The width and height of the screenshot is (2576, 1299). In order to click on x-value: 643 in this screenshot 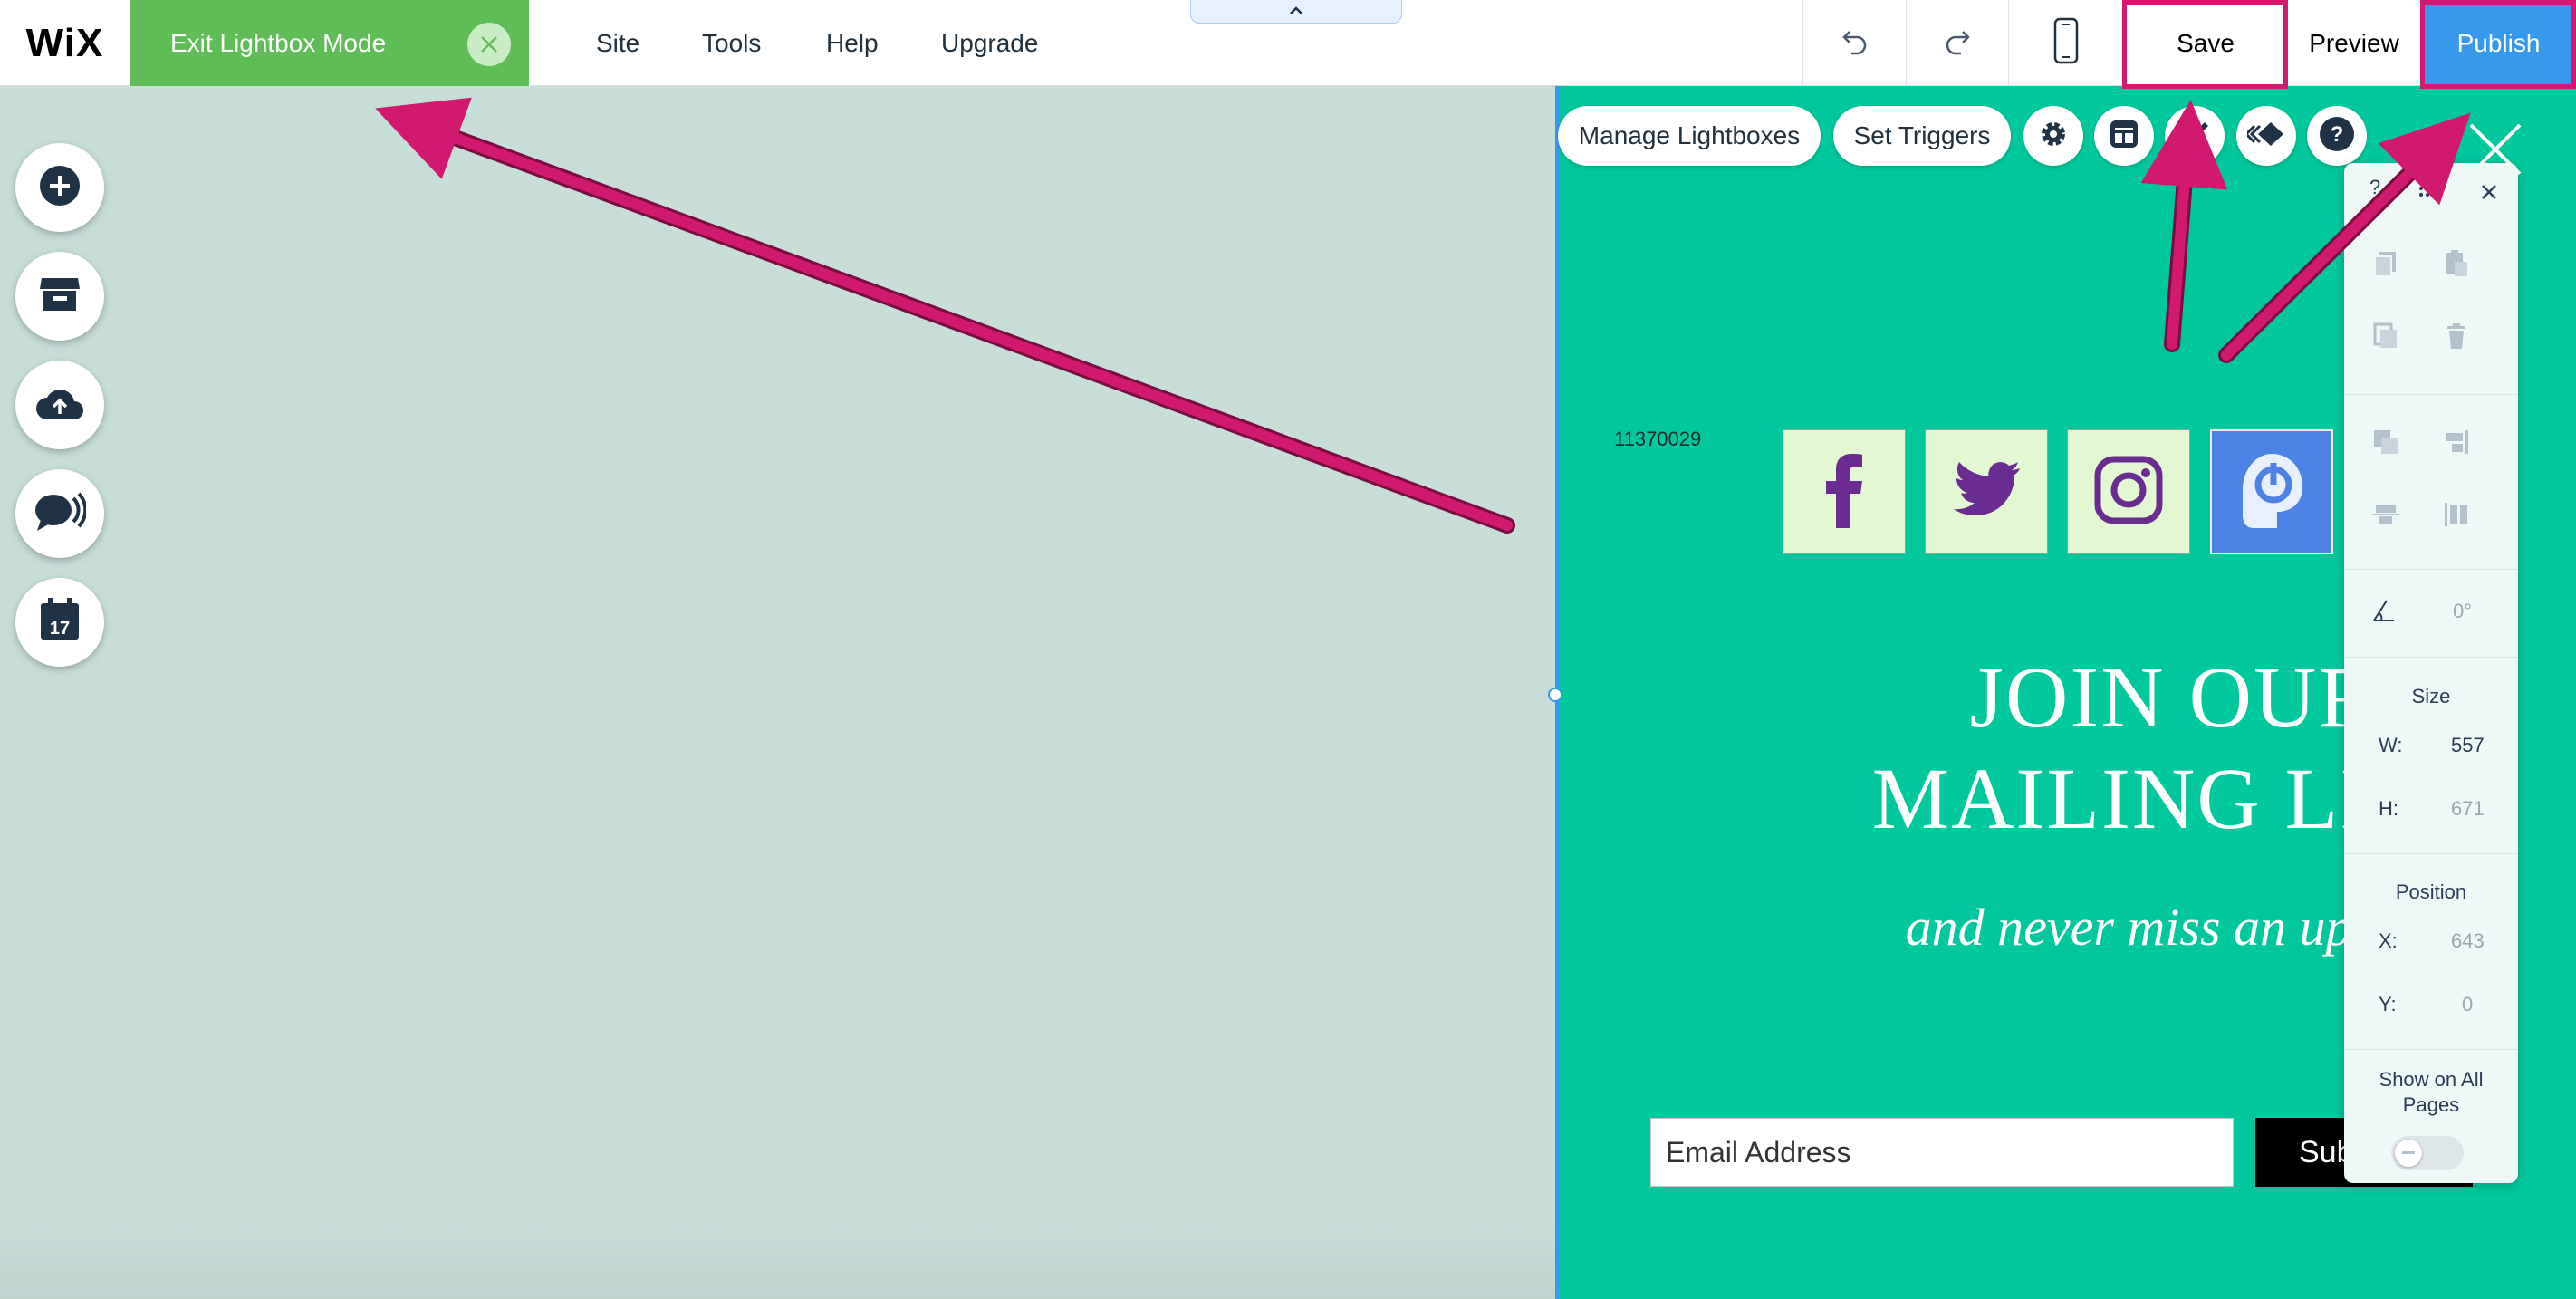, I will do `click(2468, 941)`.